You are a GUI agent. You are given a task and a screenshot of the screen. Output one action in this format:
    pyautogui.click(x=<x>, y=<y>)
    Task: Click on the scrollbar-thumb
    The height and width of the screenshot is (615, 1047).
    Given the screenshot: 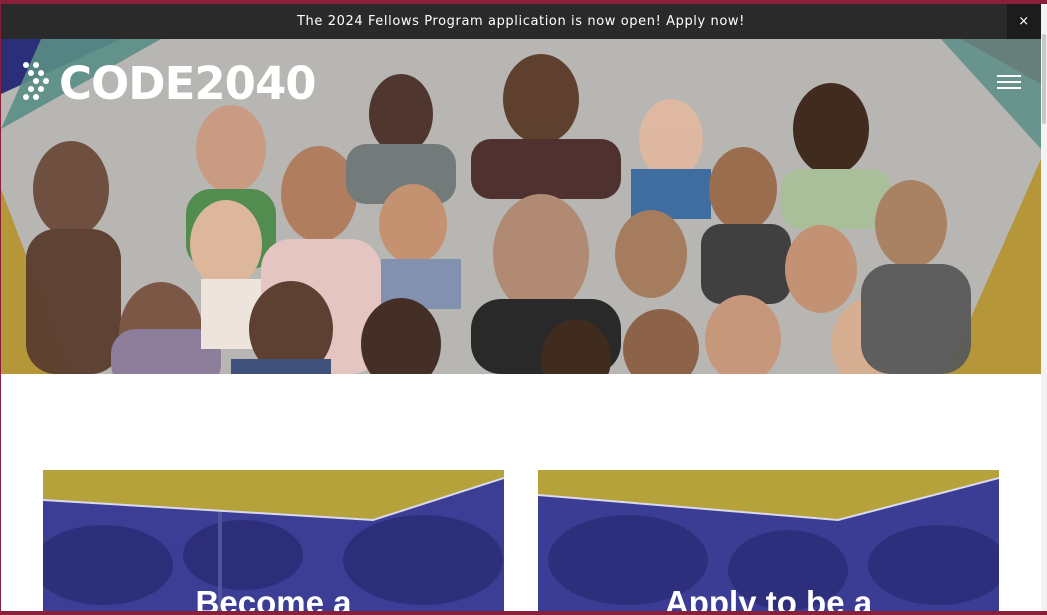 What is the action you would take?
    pyautogui.click(x=1044, y=79)
    